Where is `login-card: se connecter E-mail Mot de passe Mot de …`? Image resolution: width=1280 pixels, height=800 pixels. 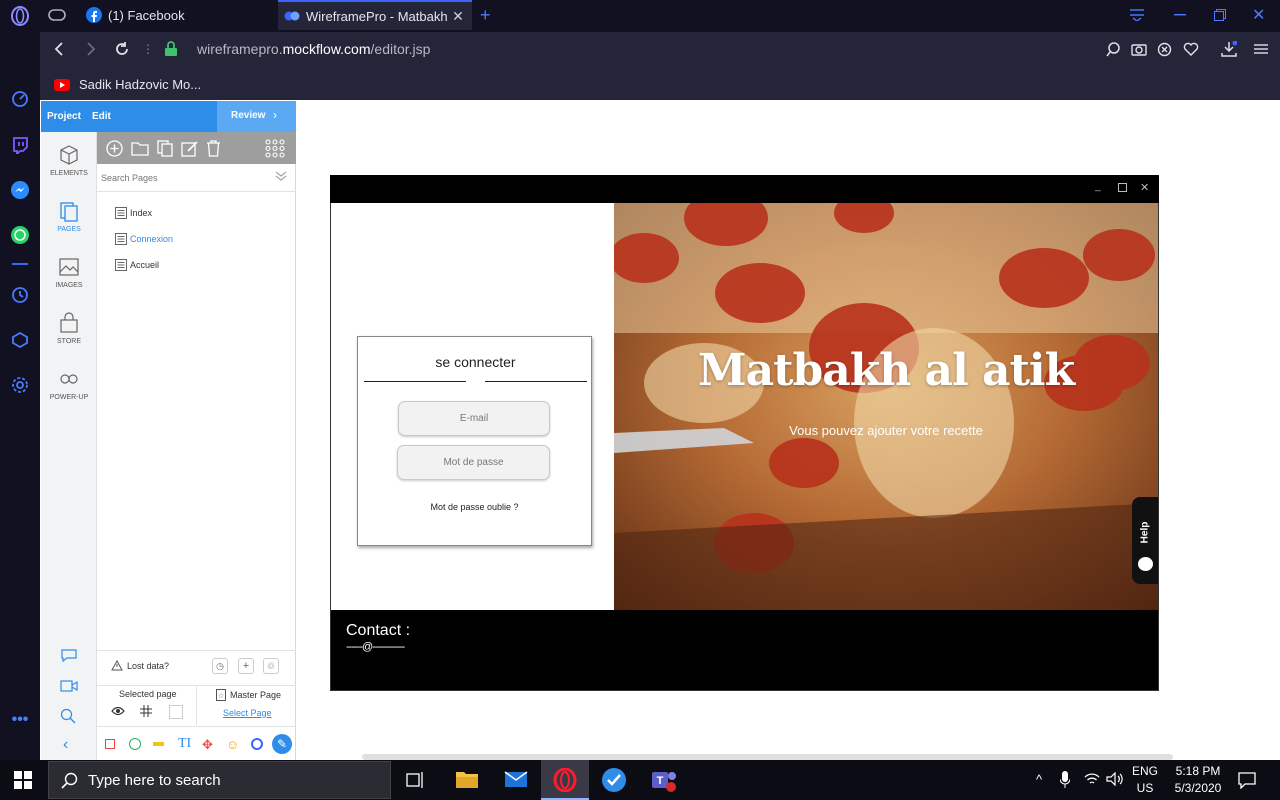 login-card: se connecter E-mail Mot de passe Mot de … is located at coordinates (474, 441).